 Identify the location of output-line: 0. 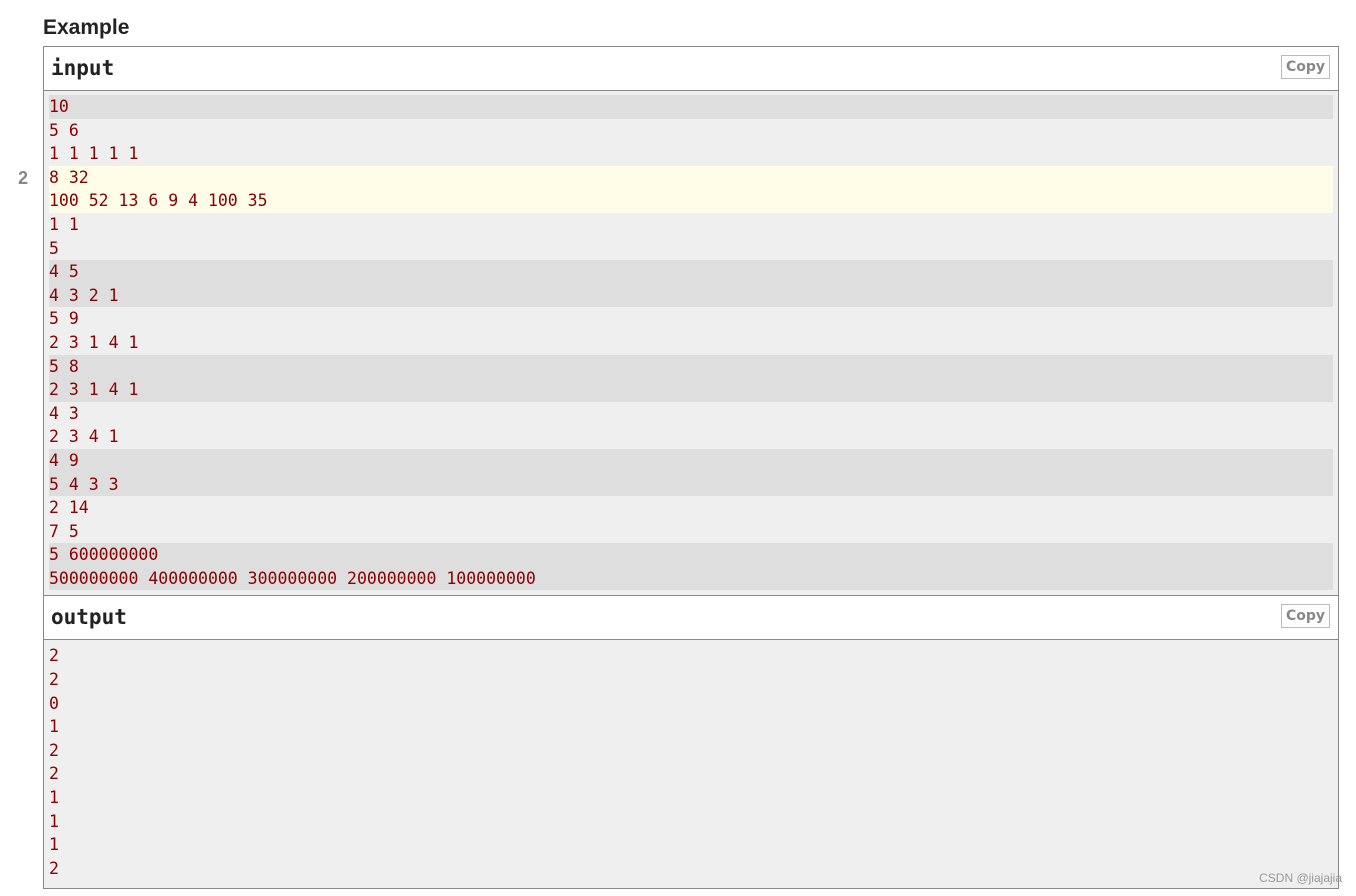
(54, 703).